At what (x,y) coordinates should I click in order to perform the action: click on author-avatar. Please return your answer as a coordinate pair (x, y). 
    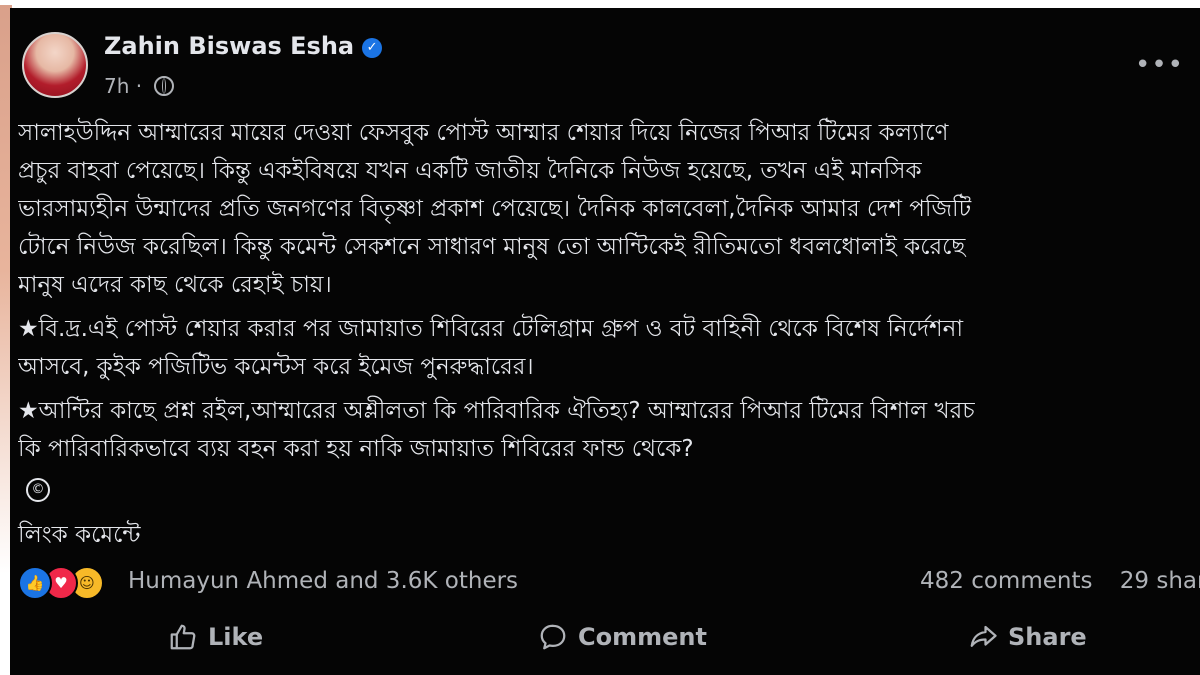
    Looking at the image, I should click on (55, 65).